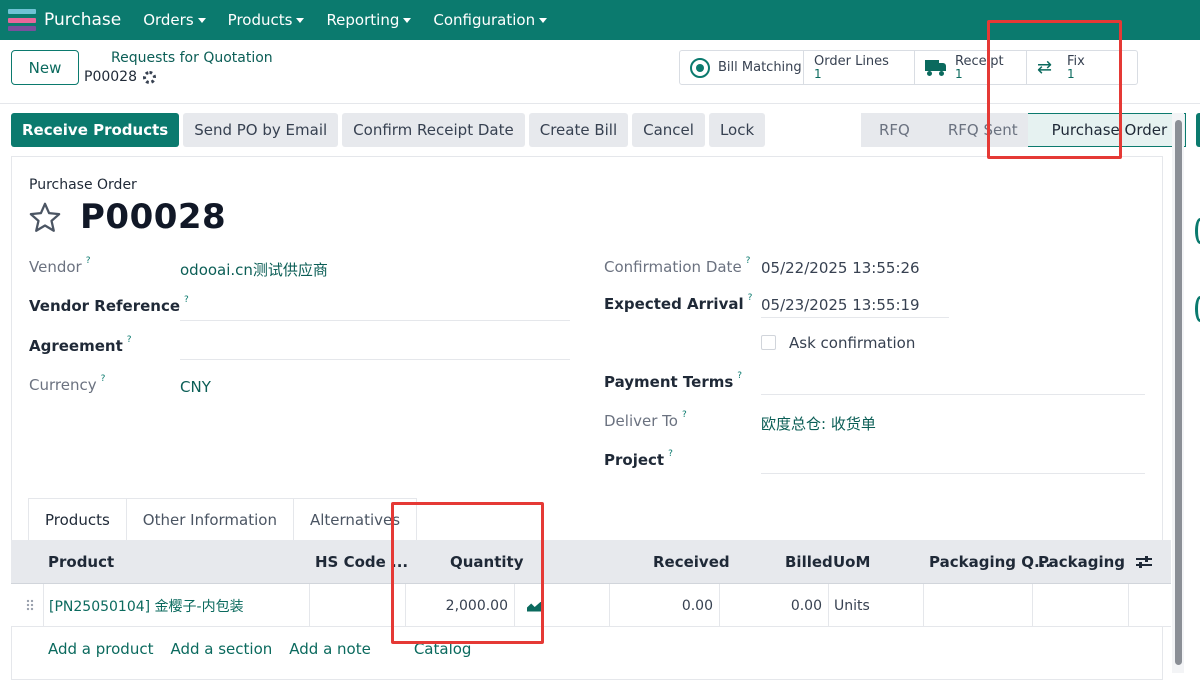 This screenshot has width=1200, height=680. I want to click on deliver-to-label-text: Deliver To, so click(641, 421).